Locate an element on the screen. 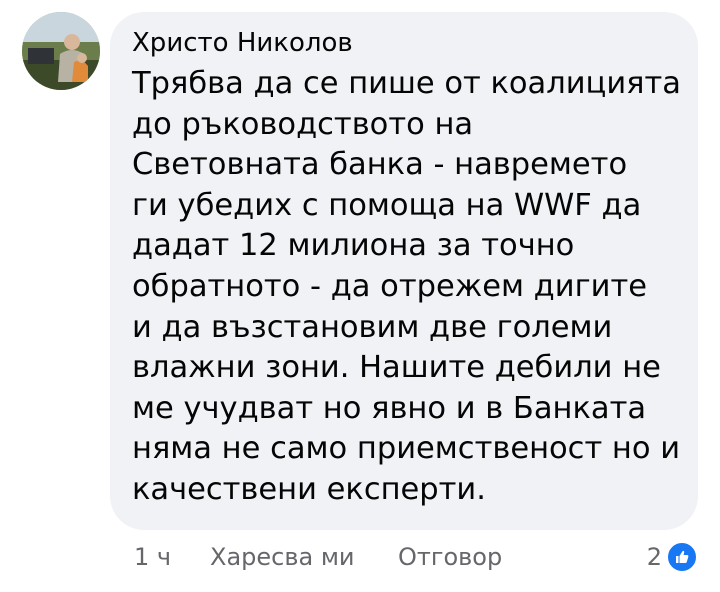  comment-line: дадат 12 милиона за точно is located at coordinates (353, 246).